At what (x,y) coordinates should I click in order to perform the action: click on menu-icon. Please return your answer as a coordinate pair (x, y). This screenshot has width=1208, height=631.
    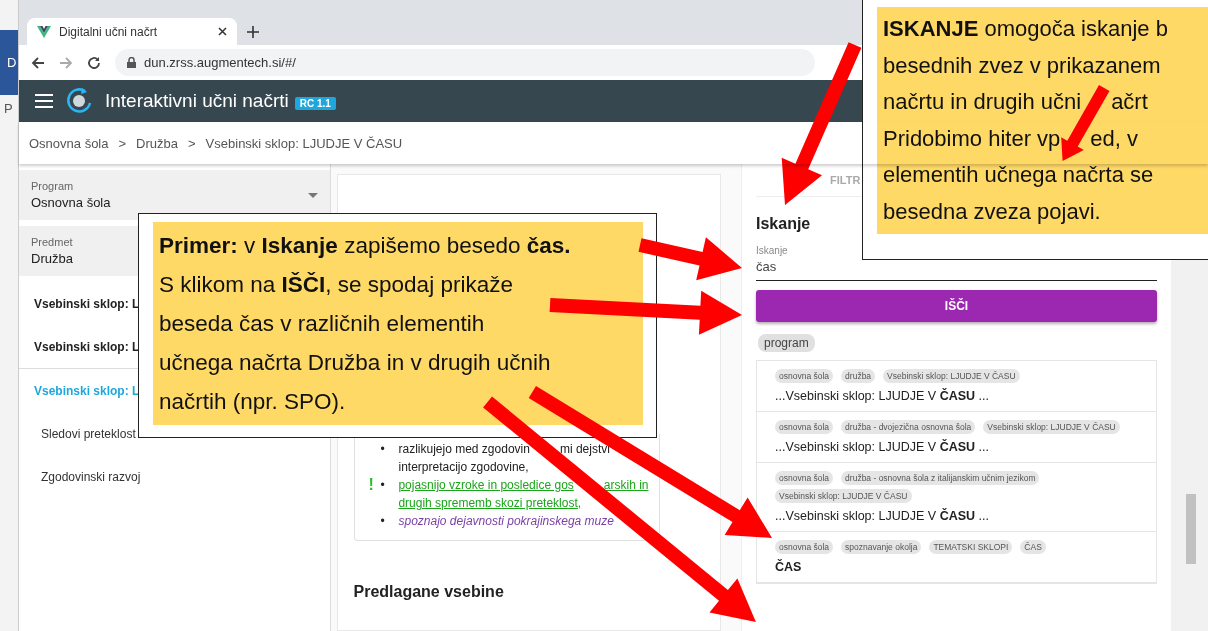
    Looking at the image, I should click on (44, 101).